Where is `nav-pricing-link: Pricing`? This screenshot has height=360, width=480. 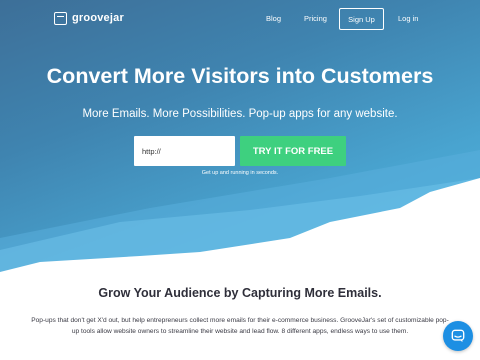
nav-pricing-link: Pricing is located at coordinates (315, 18).